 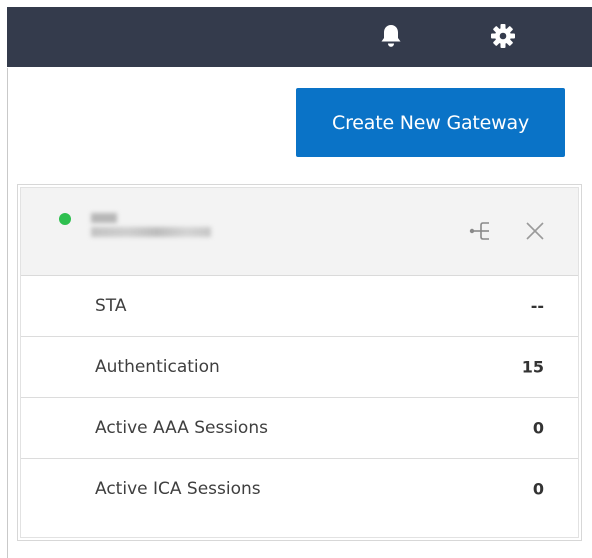 What do you see at coordinates (156, 229) in the screenshot?
I see `gateway-name-redacted` at bounding box center [156, 229].